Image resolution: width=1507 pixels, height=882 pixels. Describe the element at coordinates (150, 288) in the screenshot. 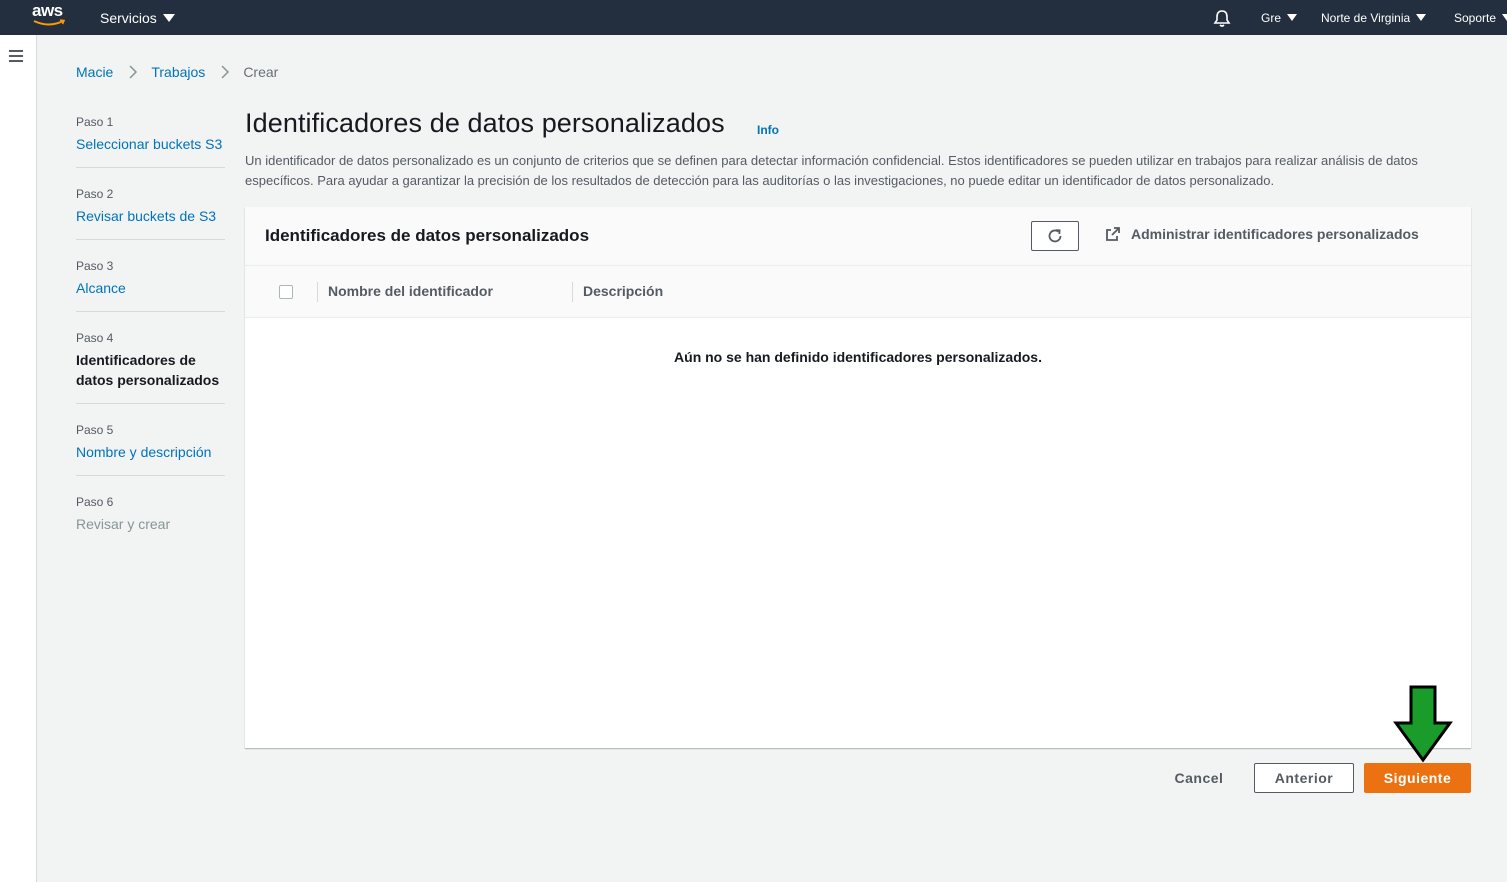

I see `step-link-scope: Alcance` at that location.